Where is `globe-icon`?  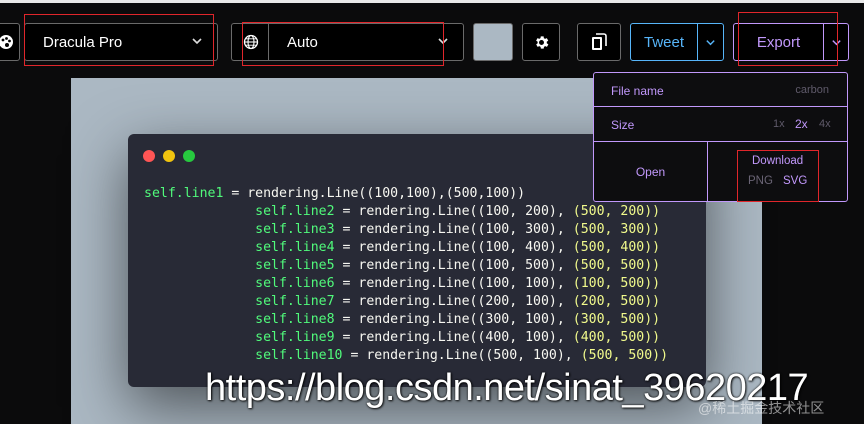 globe-icon is located at coordinates (250, 42).